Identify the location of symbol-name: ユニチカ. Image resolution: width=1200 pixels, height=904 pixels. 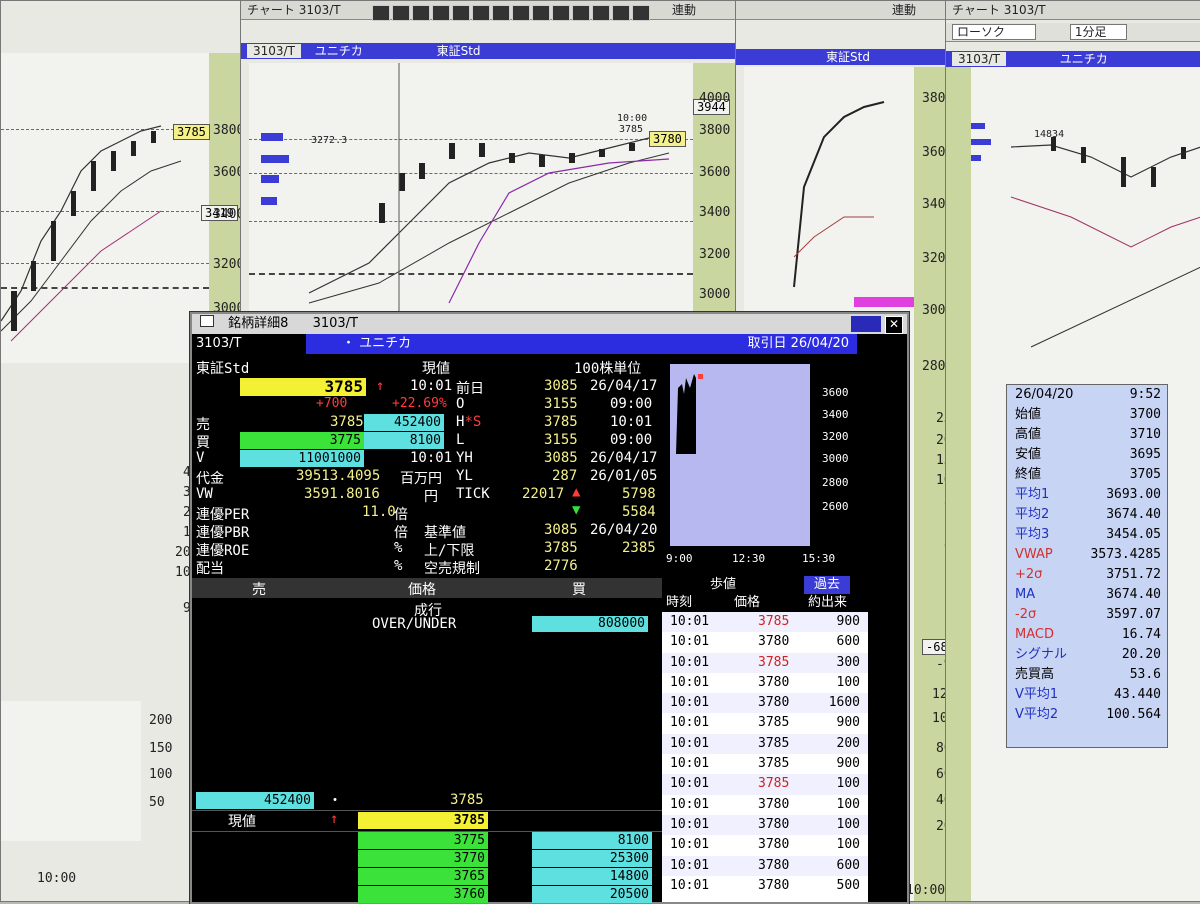
(1083, 59).